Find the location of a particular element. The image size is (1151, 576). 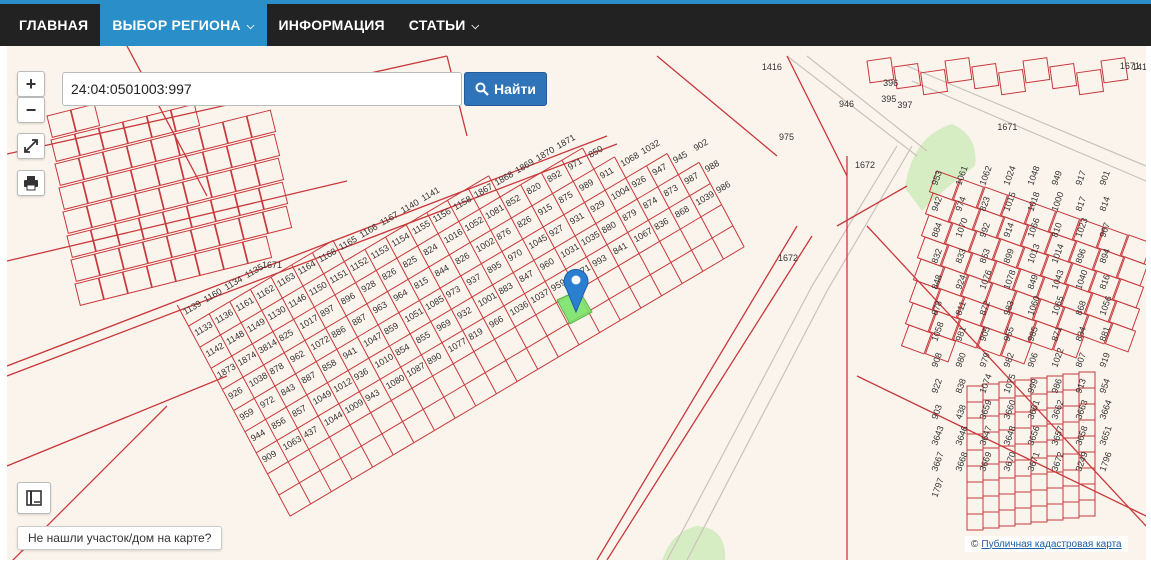

parcel-label: 854 is located at coordinates (402, 350).